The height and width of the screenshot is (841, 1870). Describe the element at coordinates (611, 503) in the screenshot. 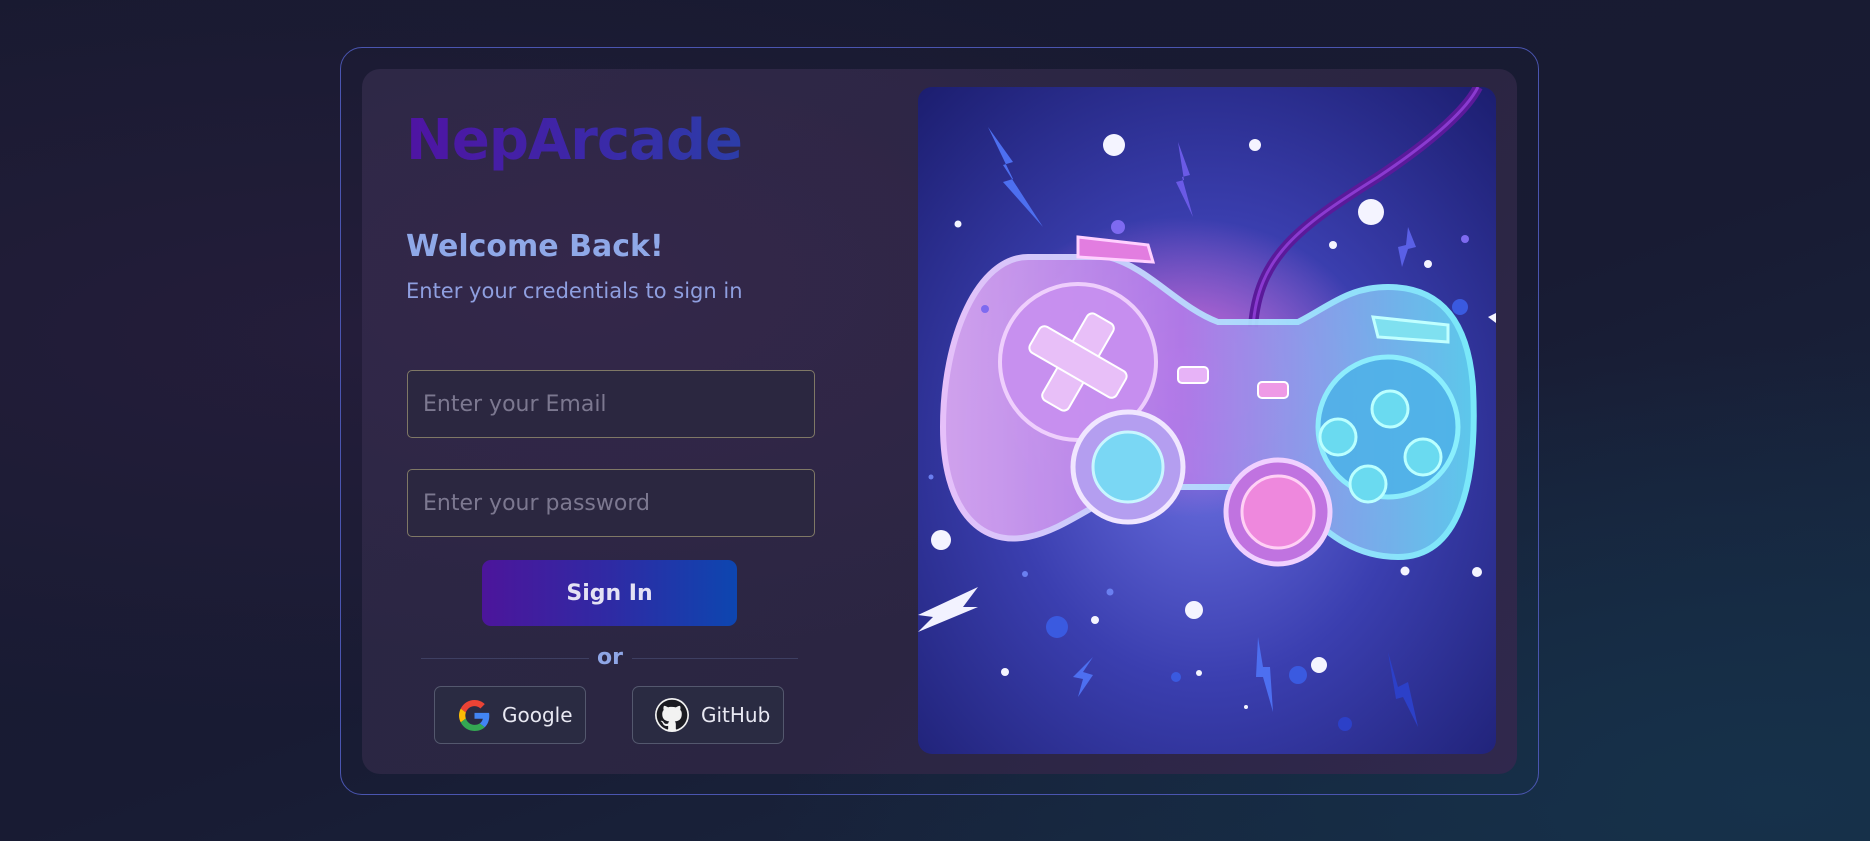

I see `password-field` at that location.